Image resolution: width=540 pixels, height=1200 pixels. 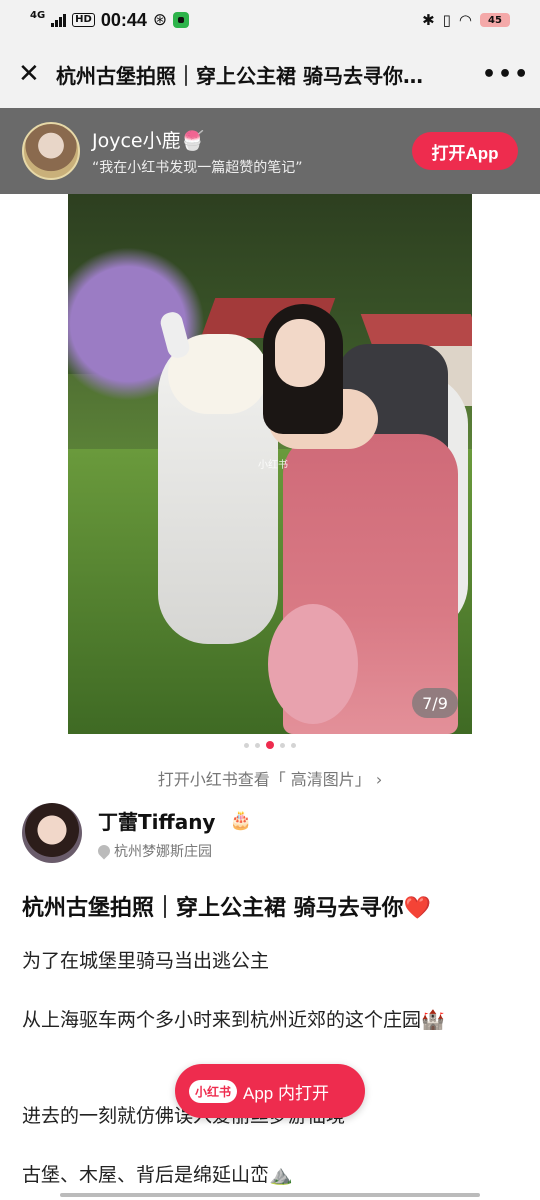 I want to click on sharer-info: Joyce小鹿🍧 “我在小红书发现一篇超赞的笔记”, so click(x=252, y=151).